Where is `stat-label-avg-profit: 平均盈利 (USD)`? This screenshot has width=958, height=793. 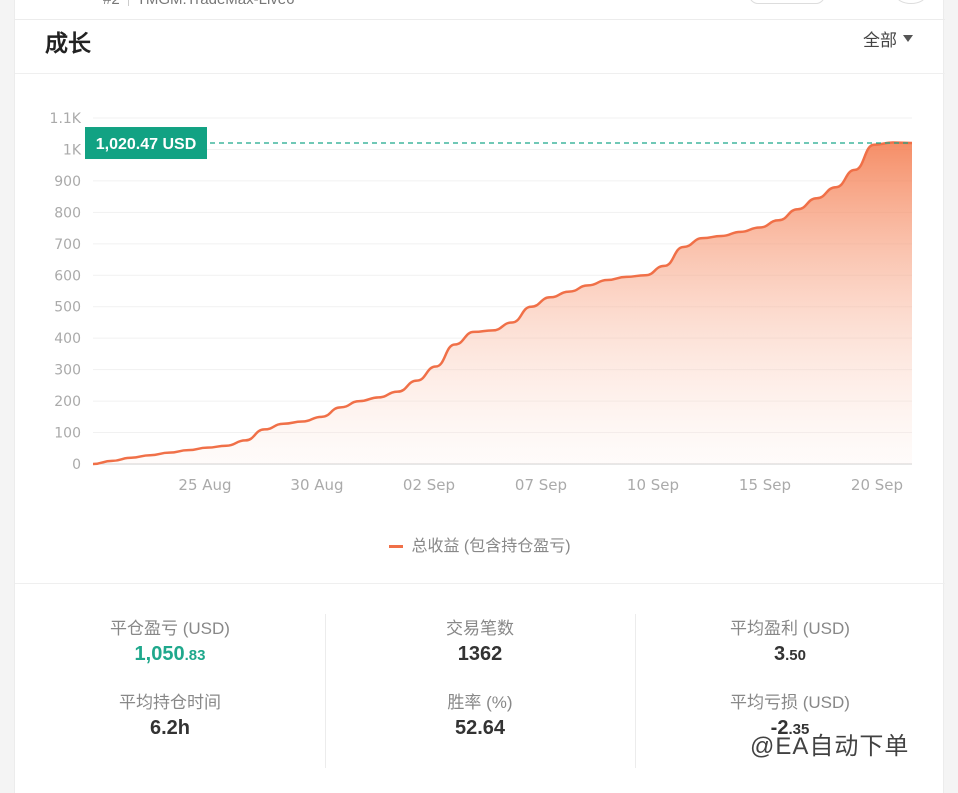 stat-label-avg-profit: 平均盈利 (USD) is located at coordinates (790, 628).